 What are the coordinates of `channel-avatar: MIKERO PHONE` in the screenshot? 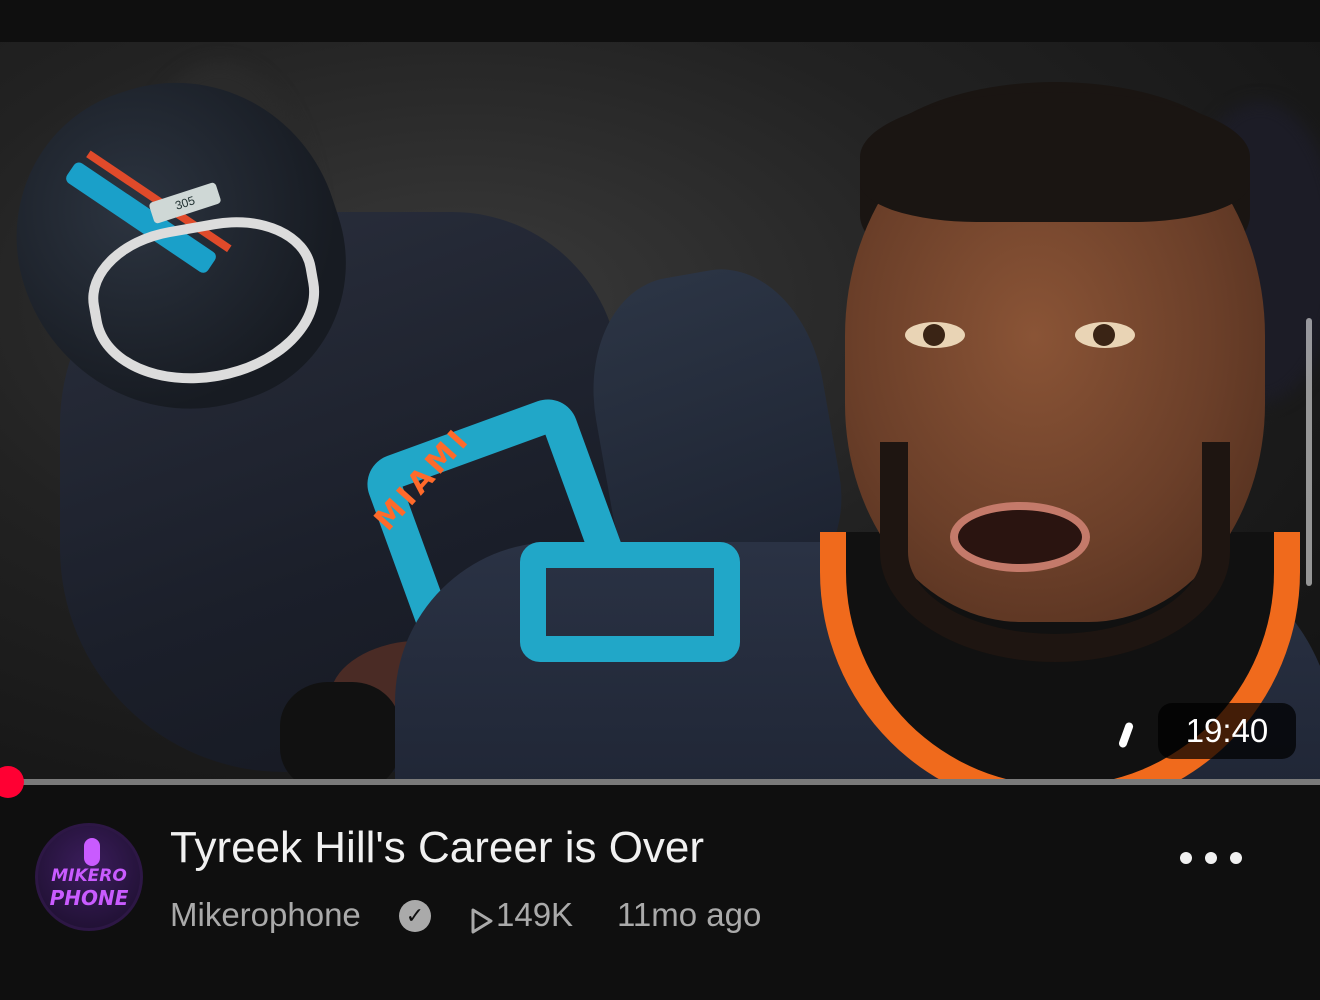 It's located at (89, 877).